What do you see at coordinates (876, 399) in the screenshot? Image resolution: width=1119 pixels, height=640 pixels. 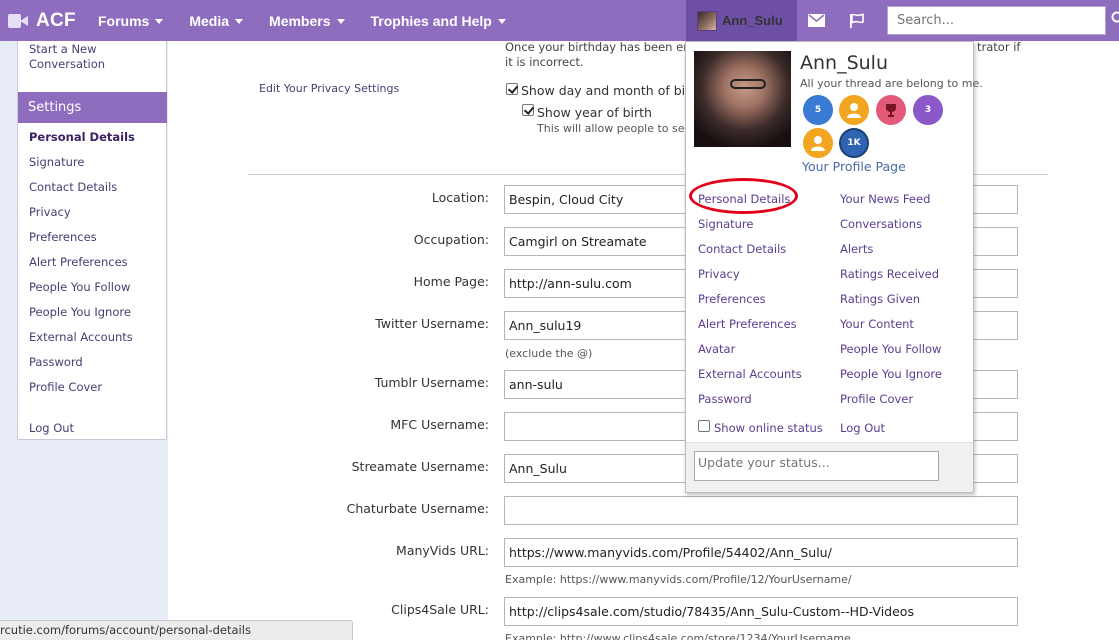 I see `dd-link-profile-cover: Profile Cover` at bounding box center [876, 399].